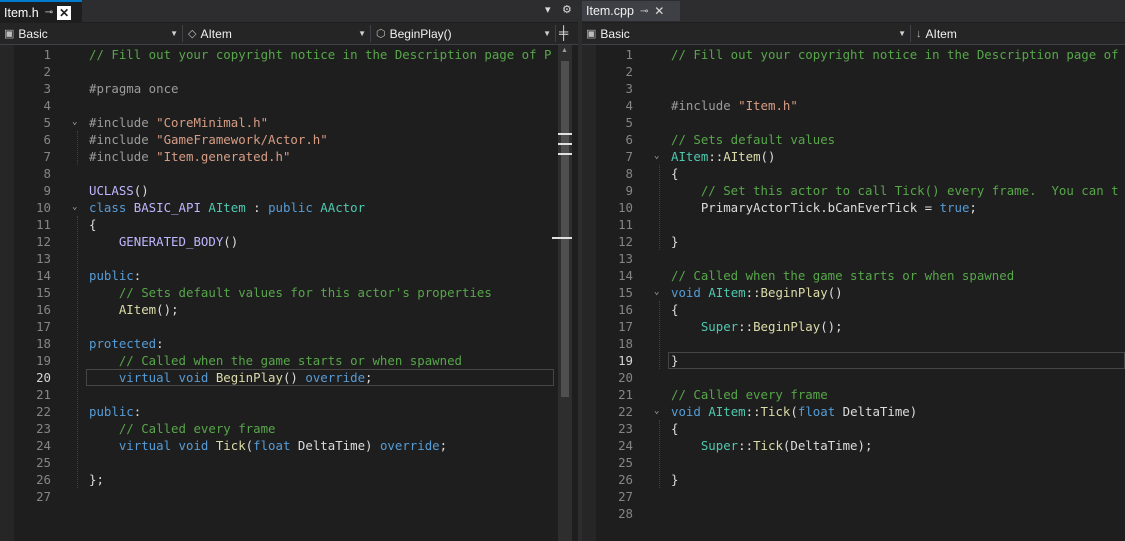  Describe the element at coordinates (853, 411) in the screenshot. I see `code-line: 22 ⌄ void AItem::Tick(float DeltaTime)` at that location.